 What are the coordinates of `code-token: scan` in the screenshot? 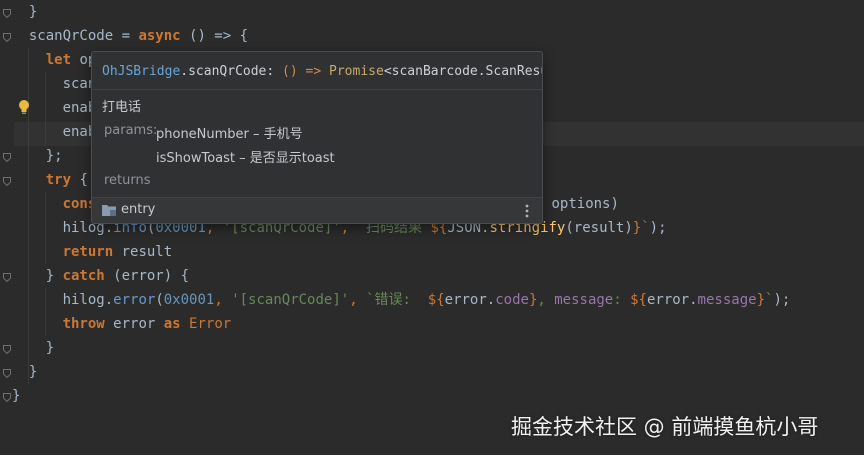 It's located at (54, 84).